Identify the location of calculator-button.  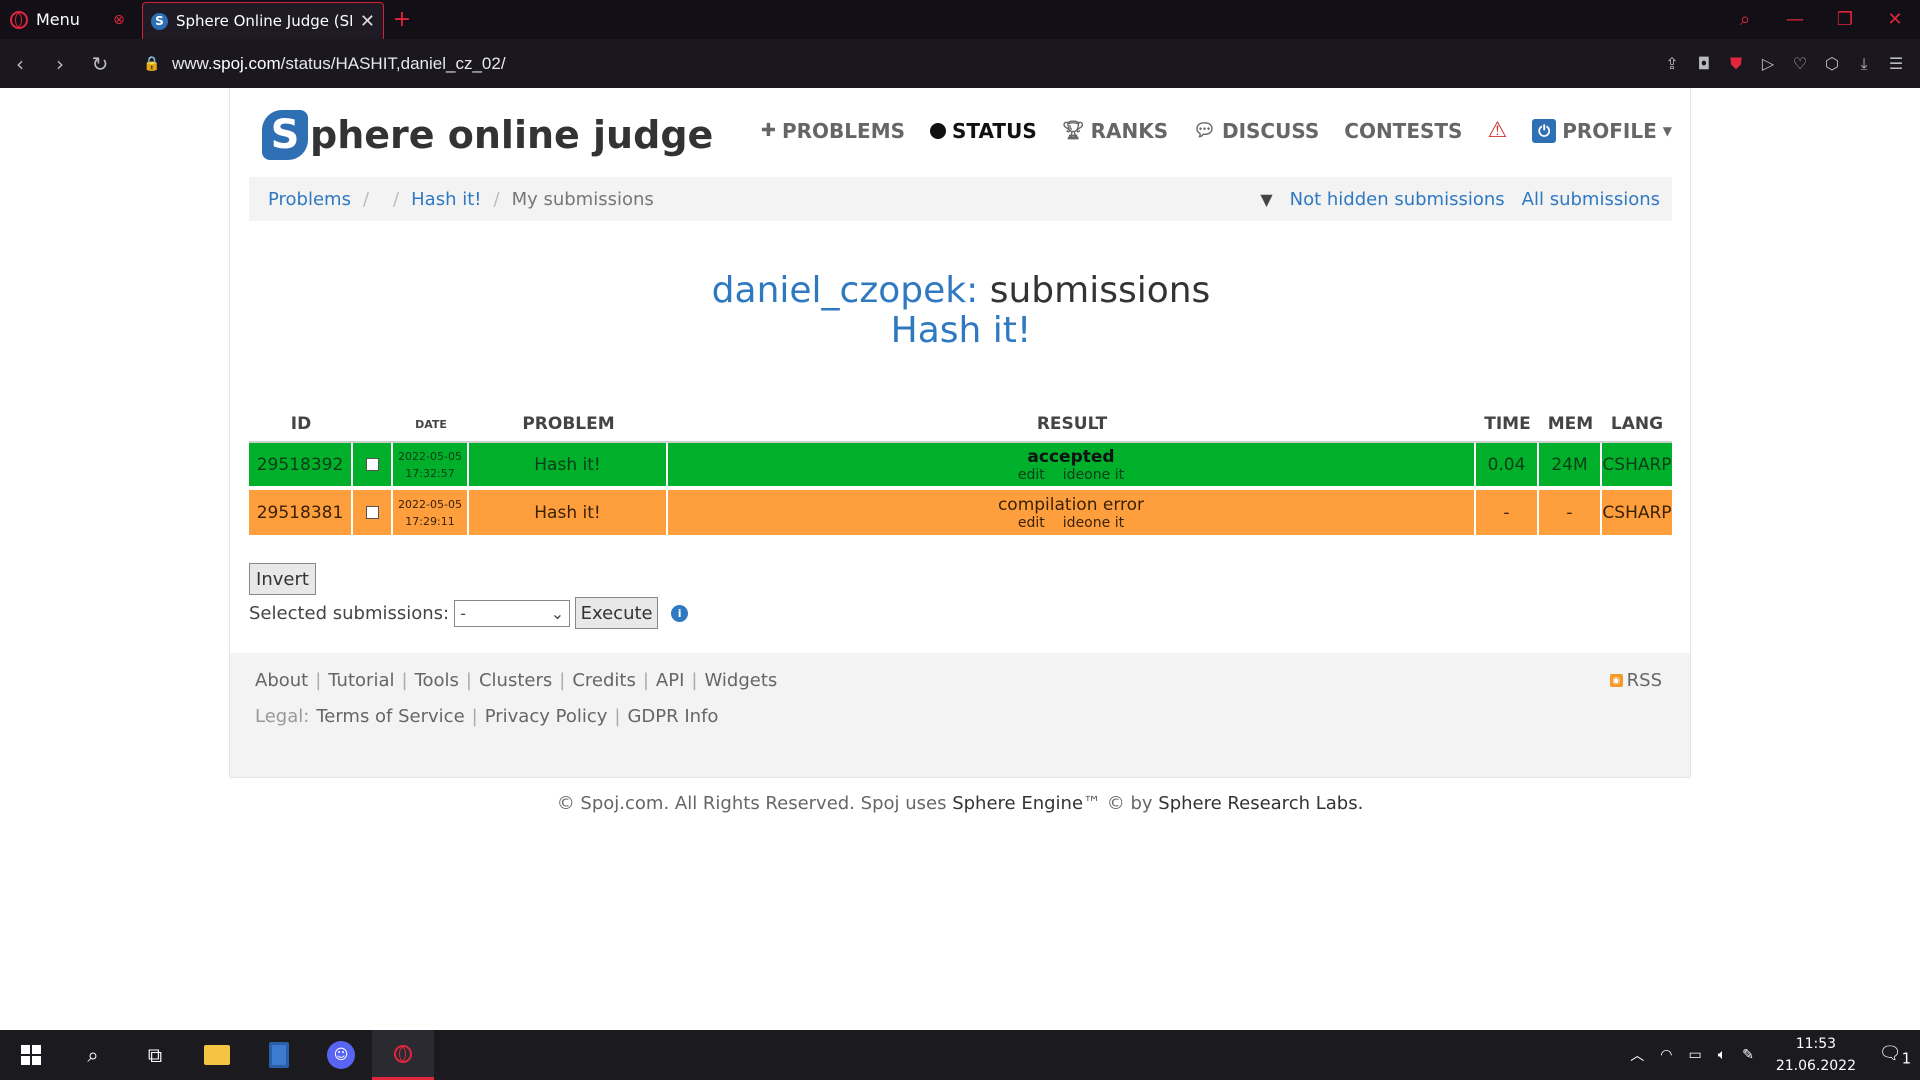
(279, 1055).